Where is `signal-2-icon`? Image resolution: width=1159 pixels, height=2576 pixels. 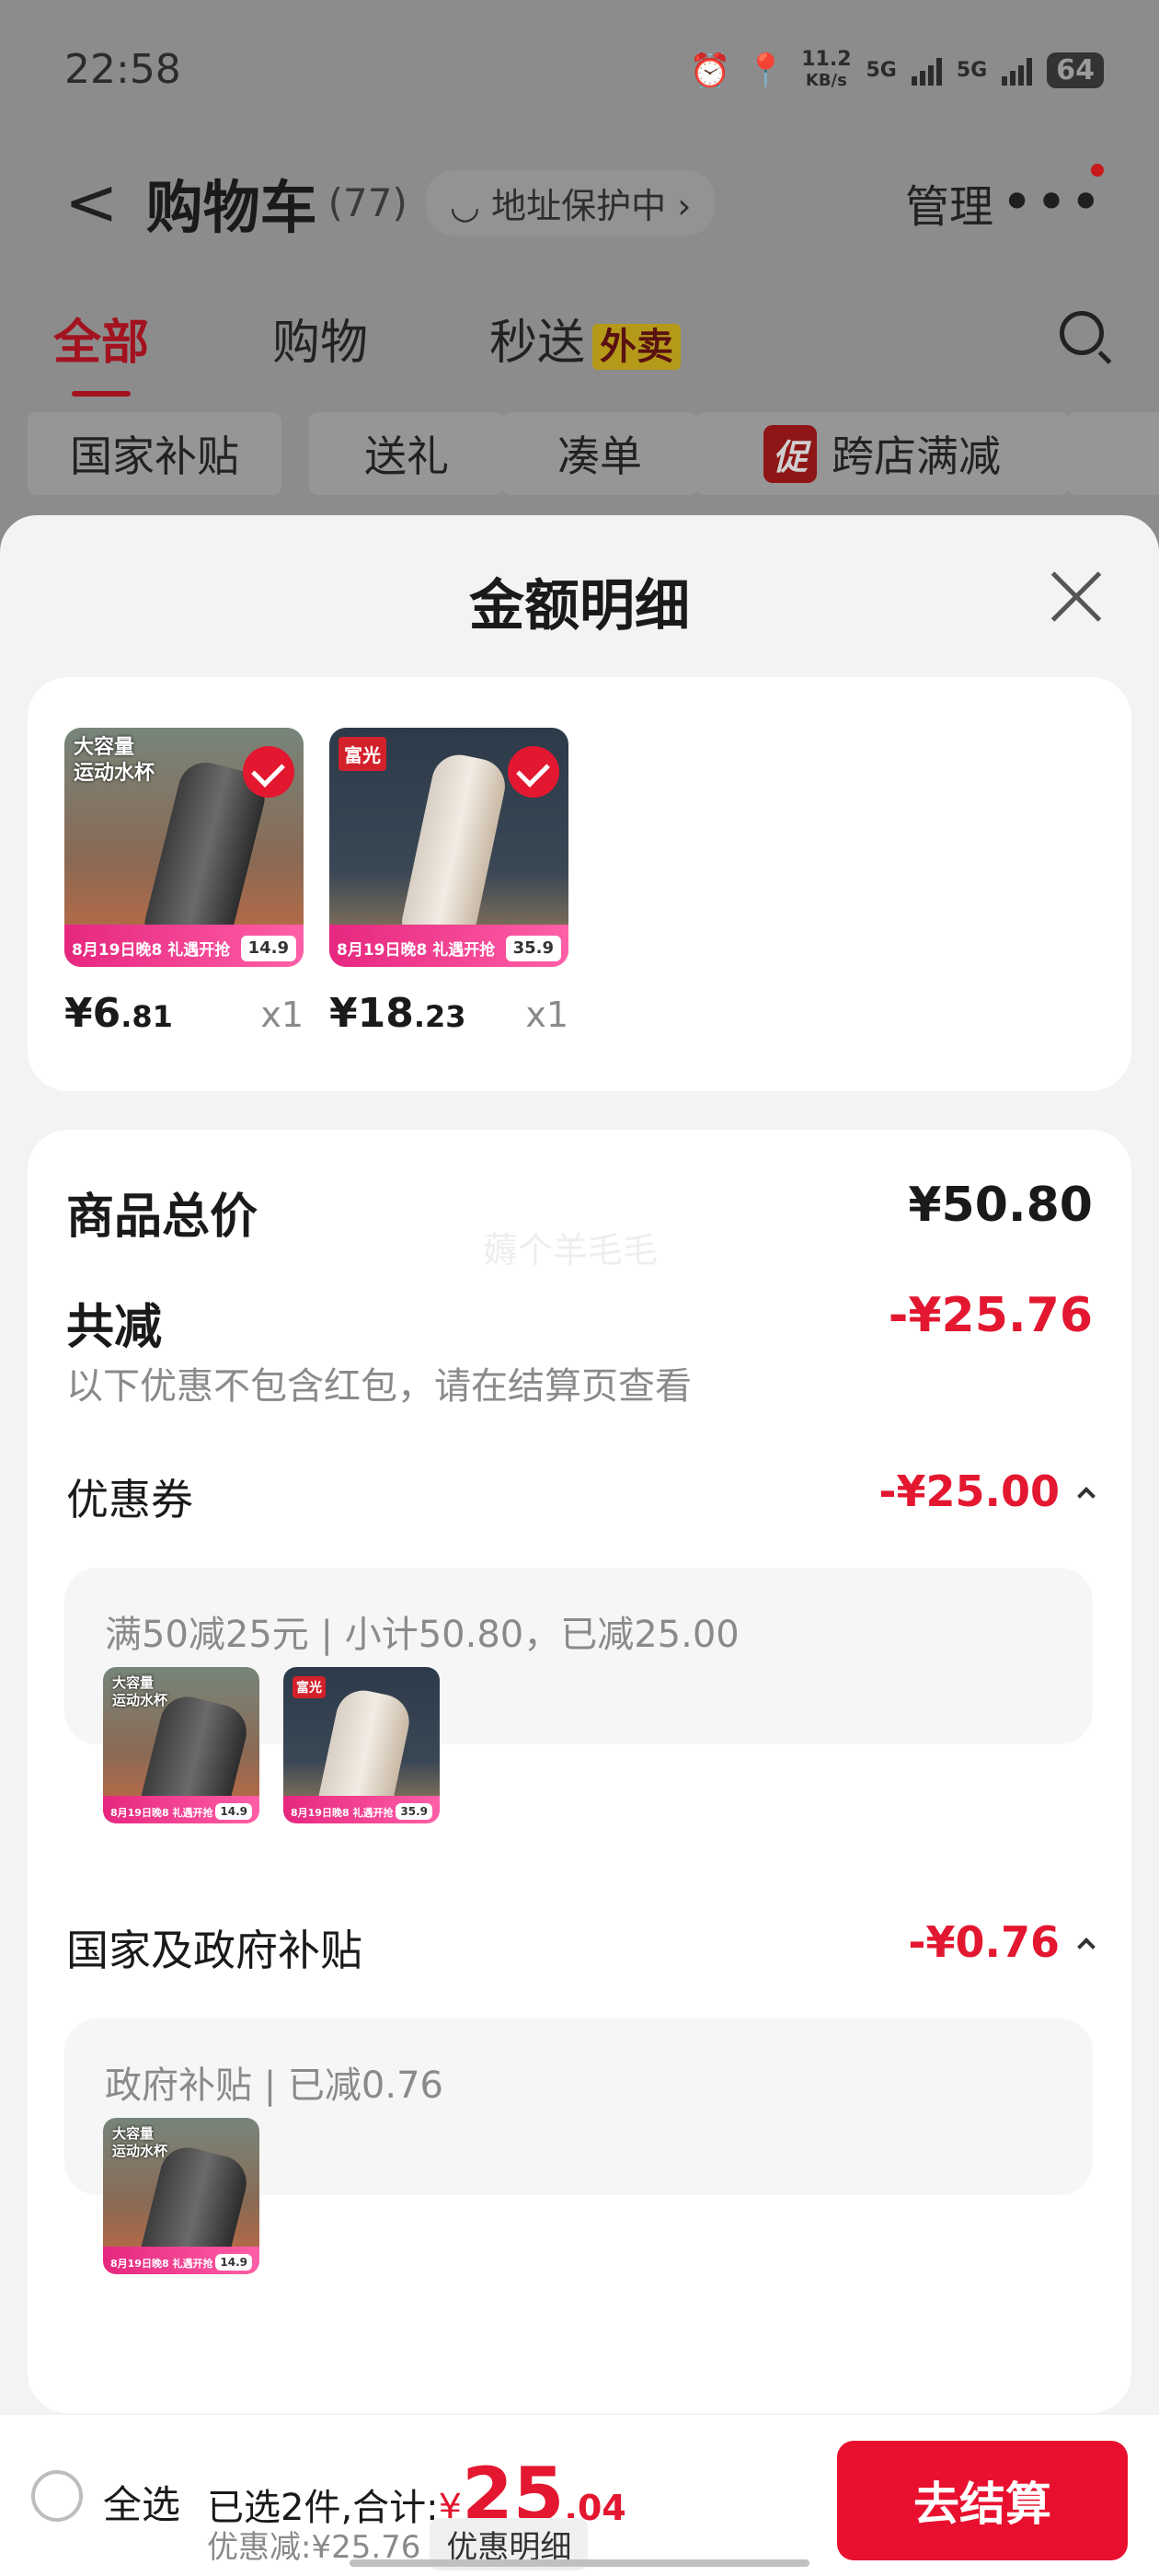 signal-2-icon is located at coordinates (1017, 71).